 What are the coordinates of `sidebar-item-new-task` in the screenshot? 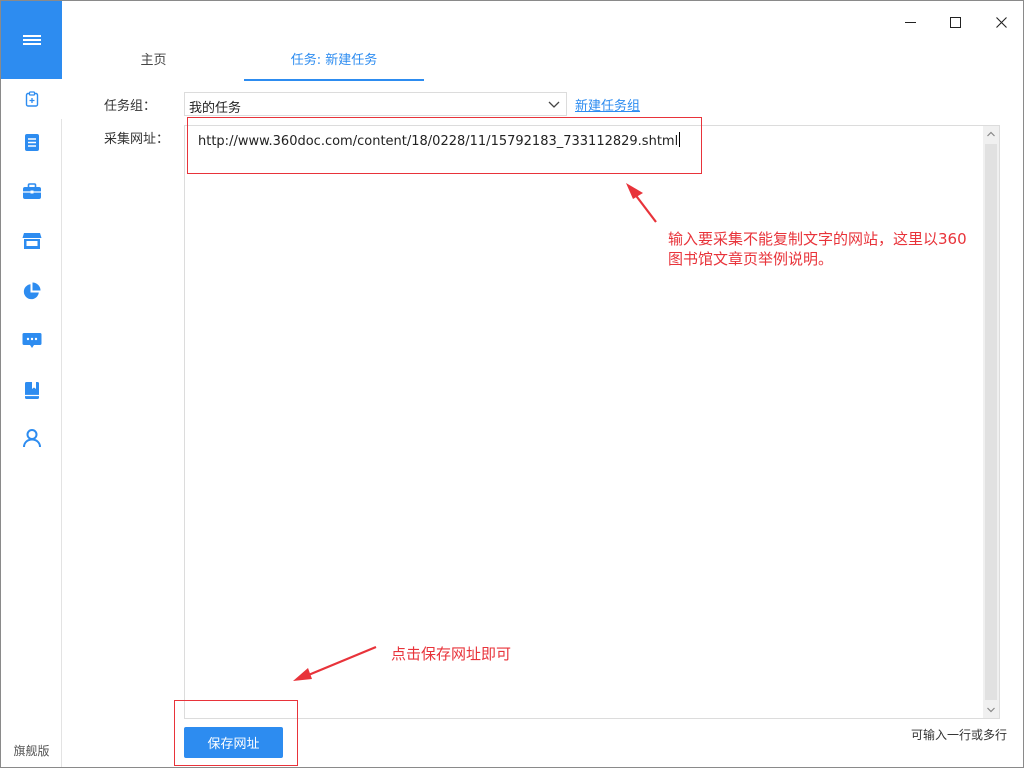 It's located at (31, 99).